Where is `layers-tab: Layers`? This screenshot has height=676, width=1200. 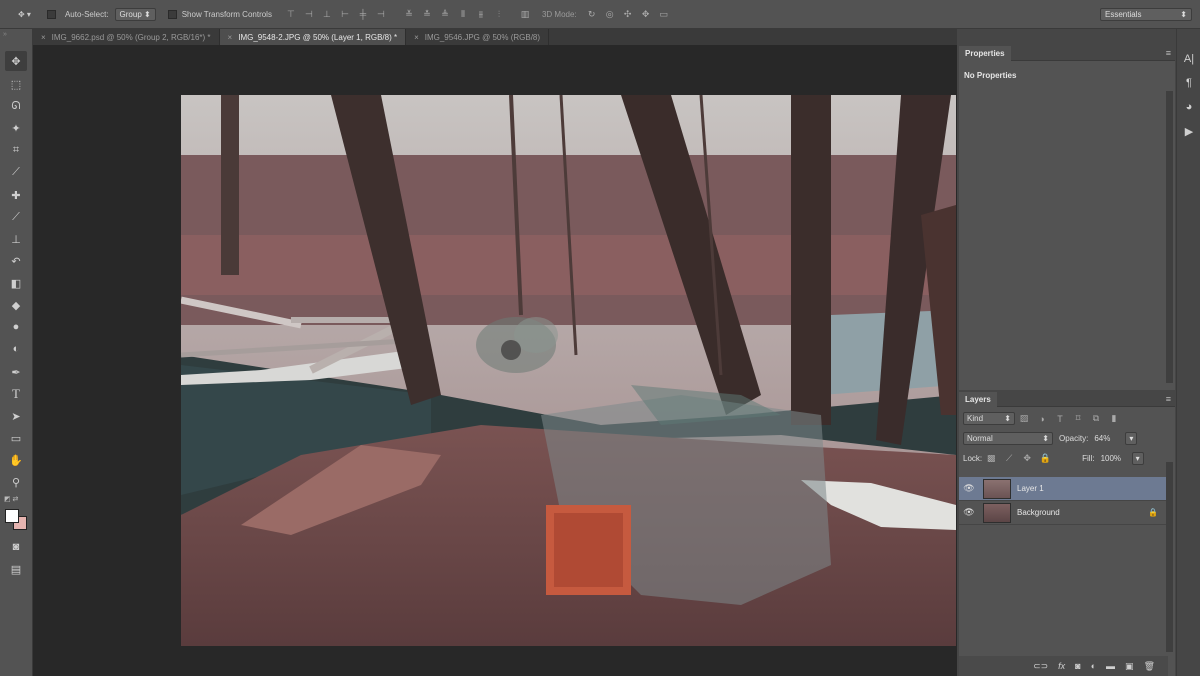
layers-tab: Layers is located at coordinates (978, 399).